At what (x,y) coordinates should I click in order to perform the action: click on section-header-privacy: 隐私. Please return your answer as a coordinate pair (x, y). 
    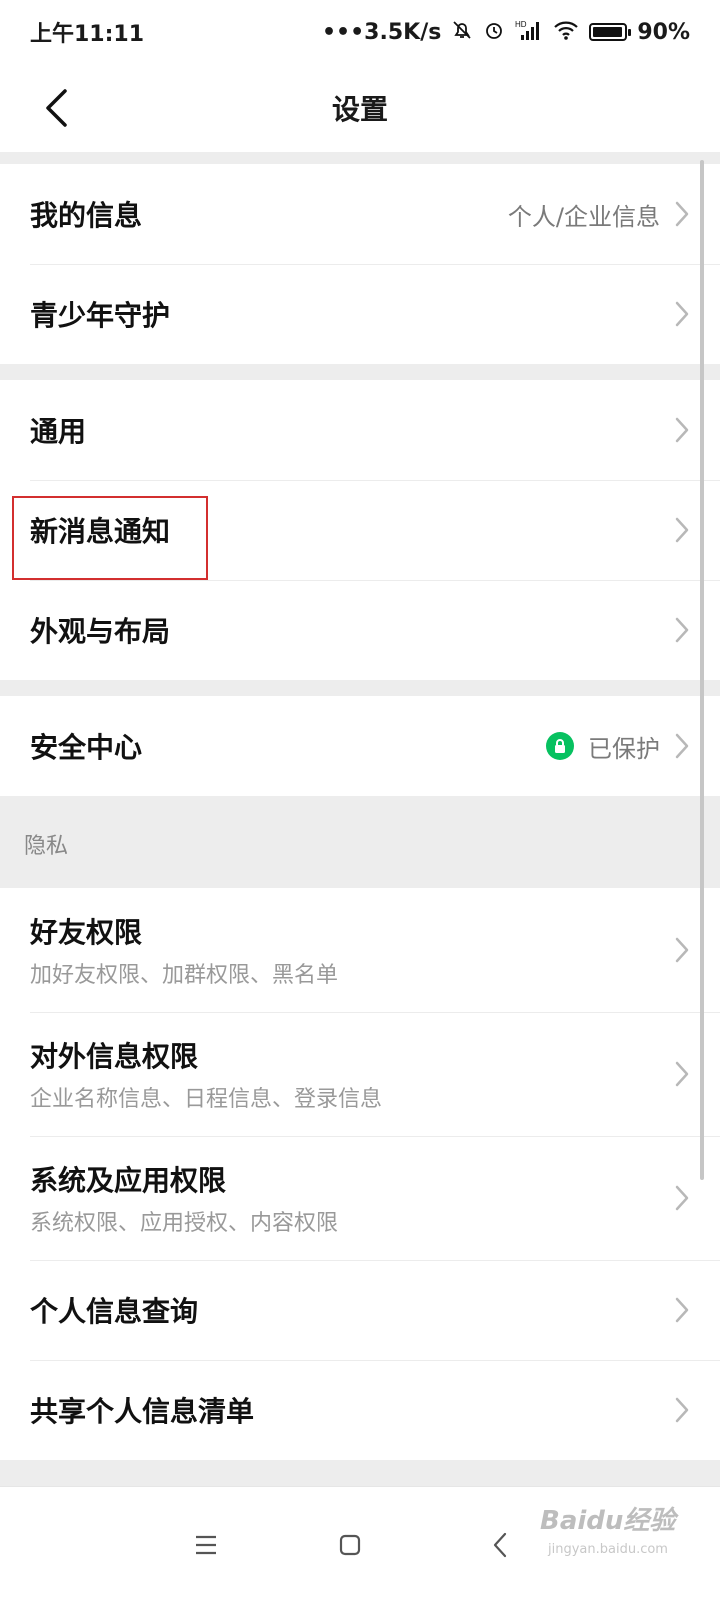
    Looking at the image, I should click on (46, 846).